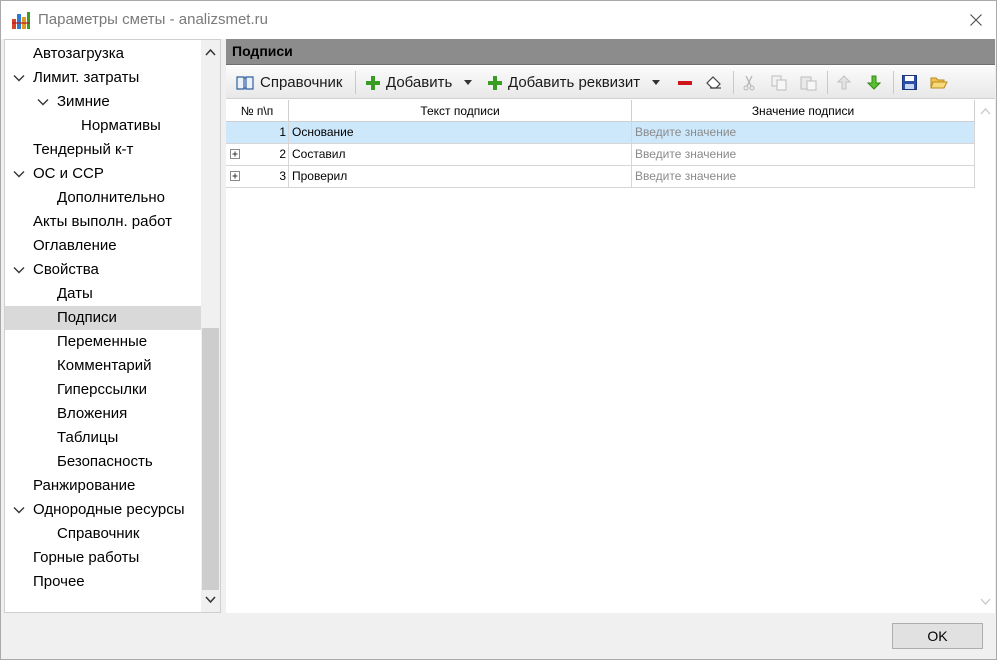 The height and width of the screenshot is (660, 997). I want to click on tree-item: Ранжирование, so click(103, 486).